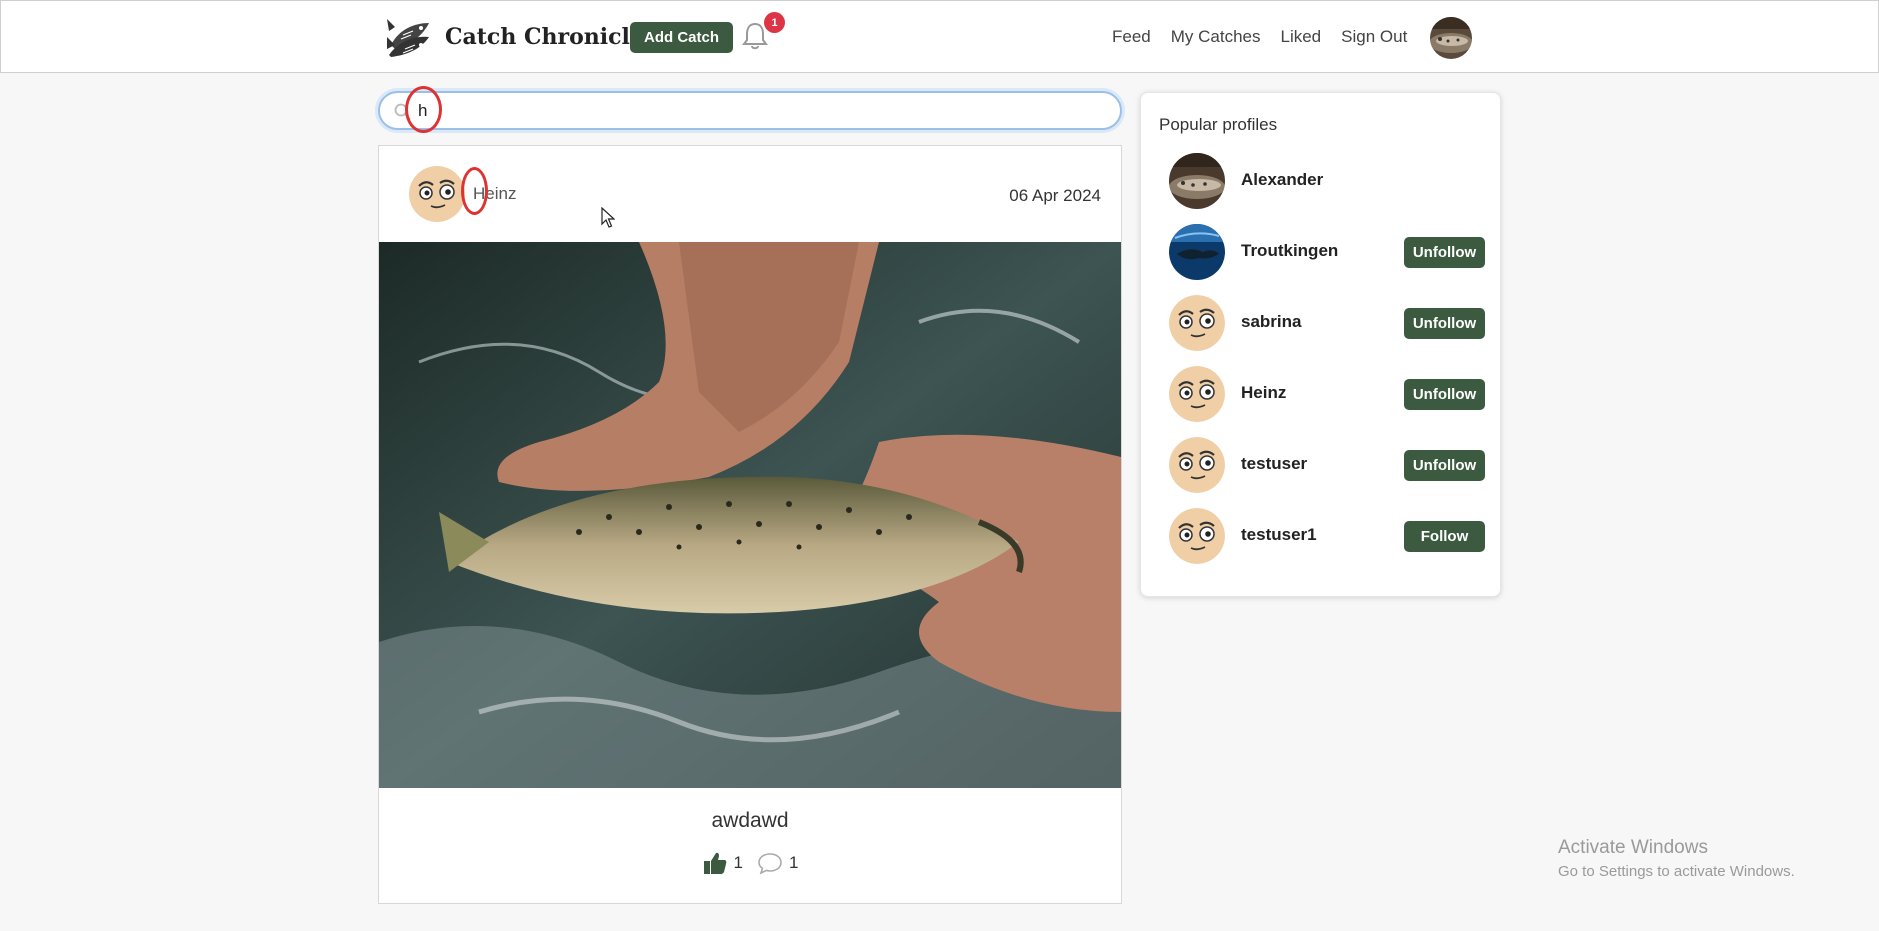  I want to click on fish-logo-icon, so click(408, 38).